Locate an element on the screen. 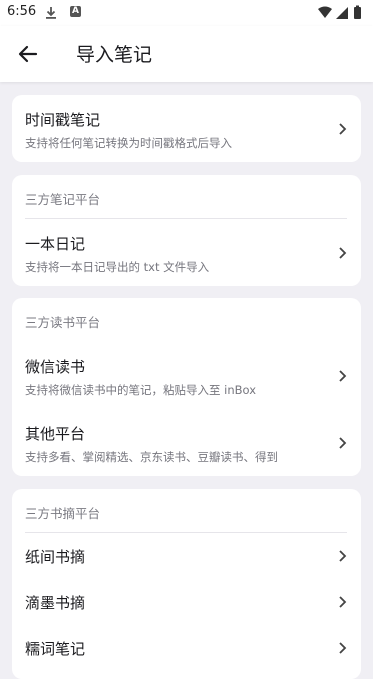 The height and width of the screenshot is (679, 373). list-item-other-platforms: 其他平台 支持多看、掌阅精选、京东读书、豆瓣读书、得到 is located at coordinates (186, 442).